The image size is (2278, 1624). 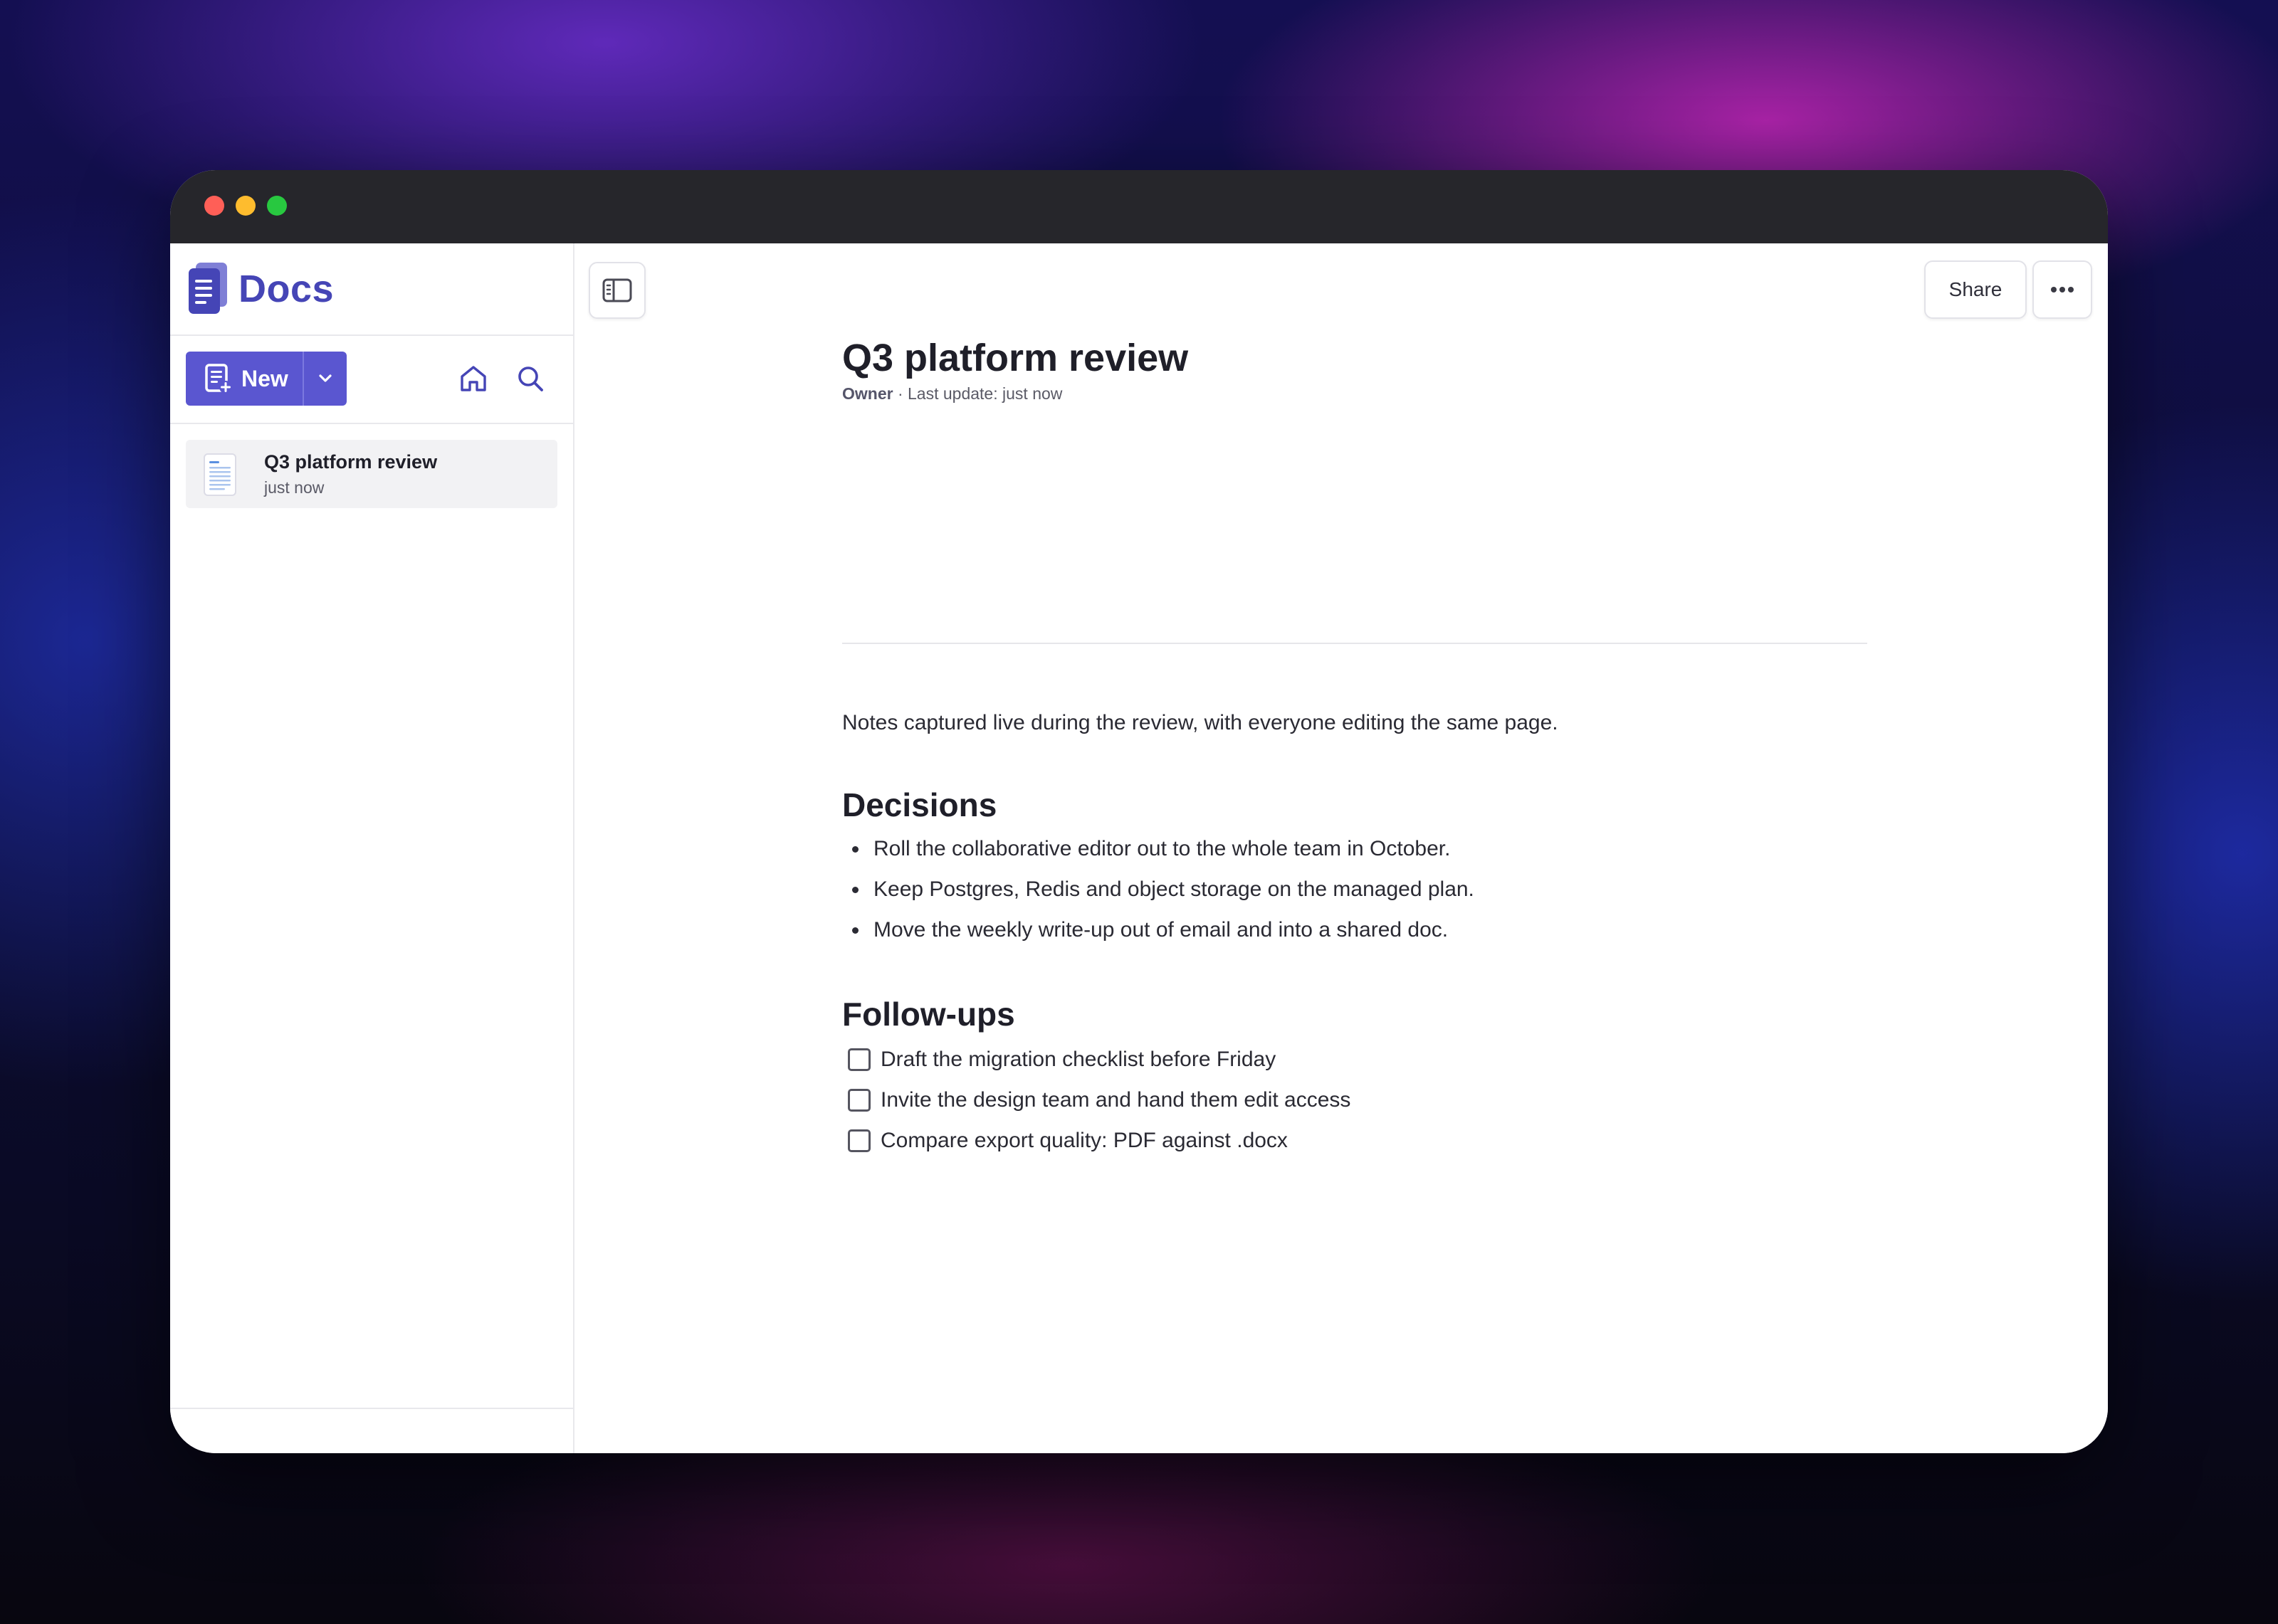 What do you see at coordinates (220, 474) in the screenshot?
I see `doc-file-icon` at bounding box center [220, 474].